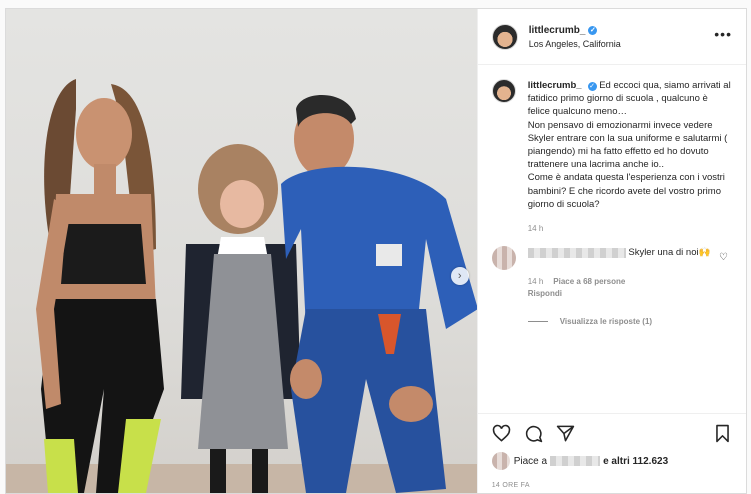 The image size is (751, 494). Describe the element at coordinates (723, 34) in the screenshot. I see `more-options-icon: •••` at that location.